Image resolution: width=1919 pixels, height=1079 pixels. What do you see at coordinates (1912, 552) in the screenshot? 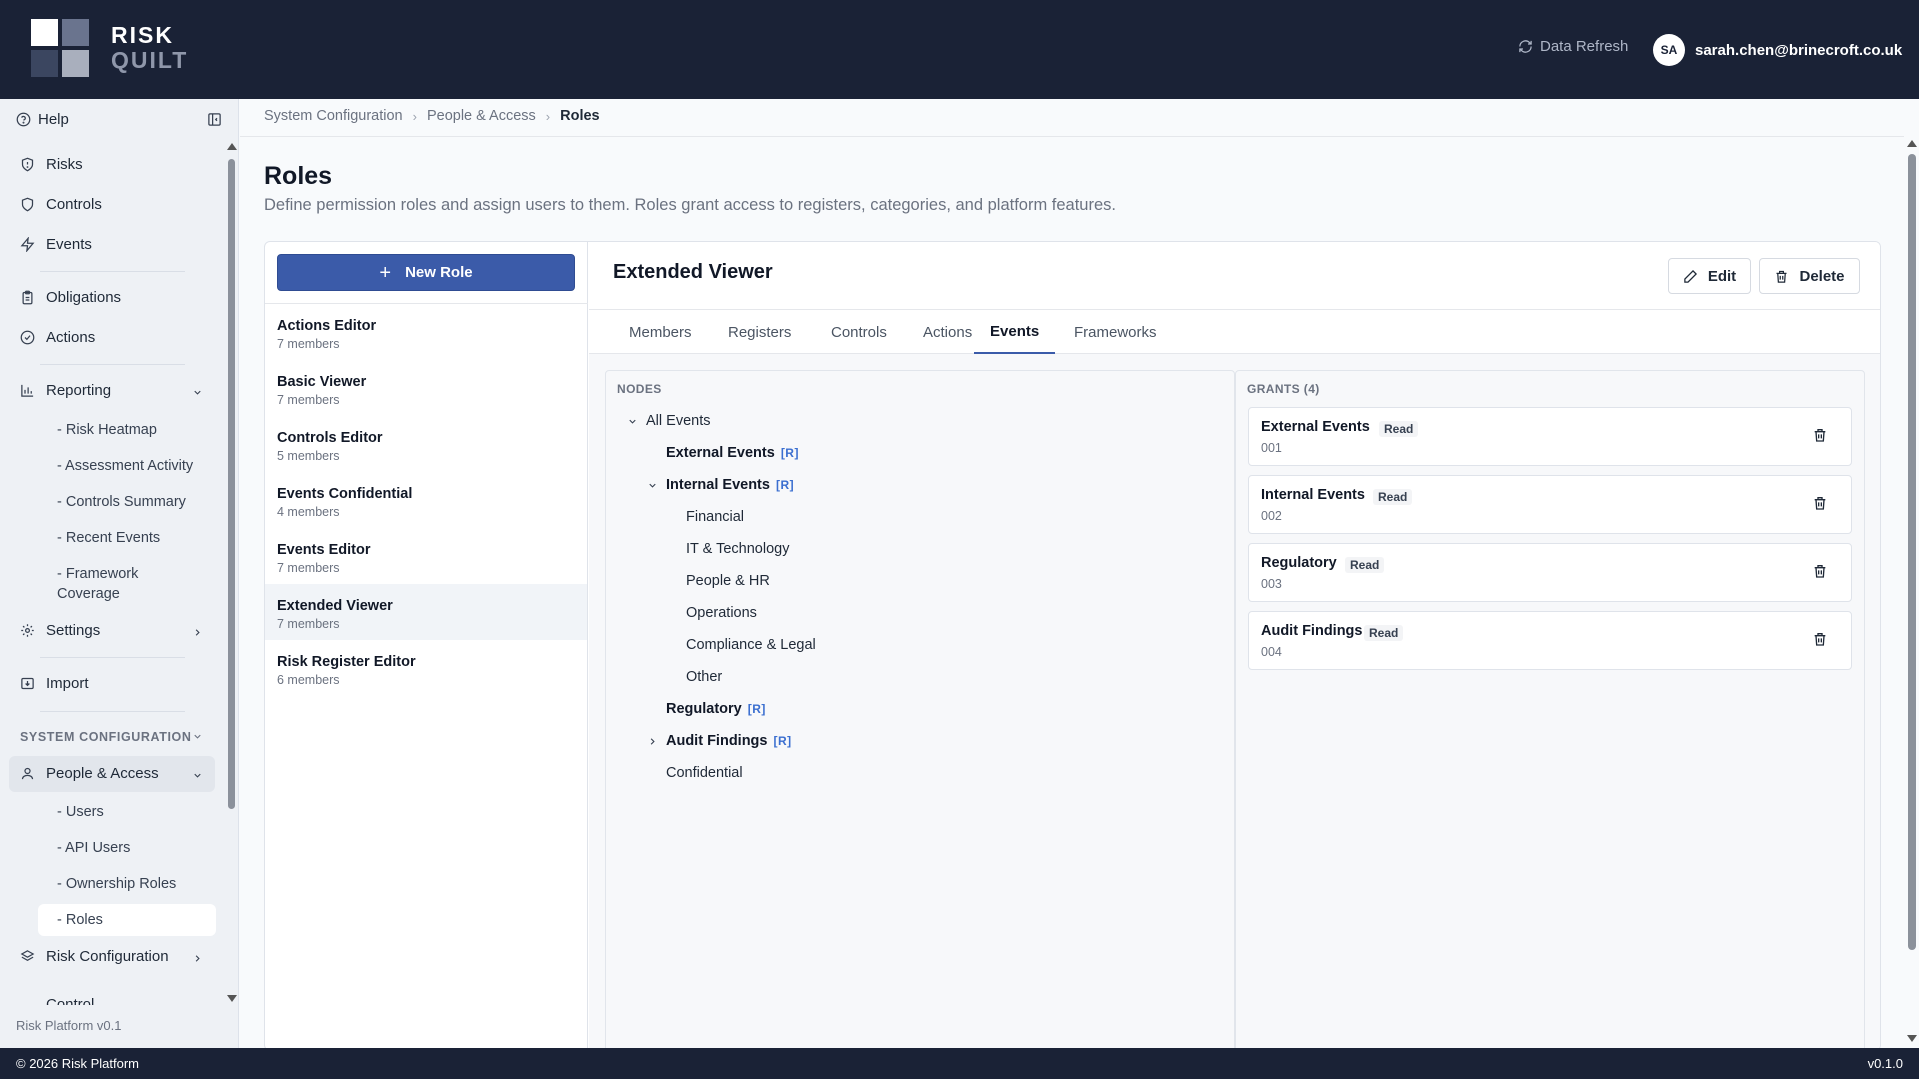
I see `main-scrollbar` at bounding box center [1912, 552].